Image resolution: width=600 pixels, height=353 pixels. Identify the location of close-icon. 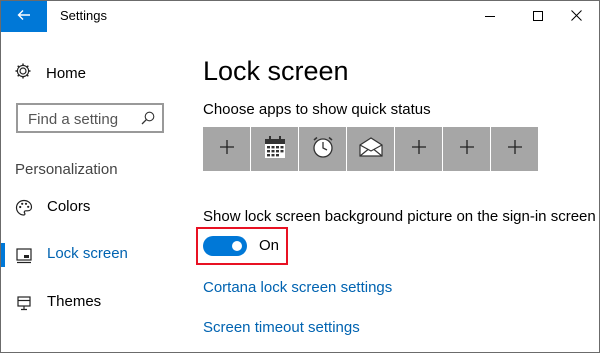
(576, 17).